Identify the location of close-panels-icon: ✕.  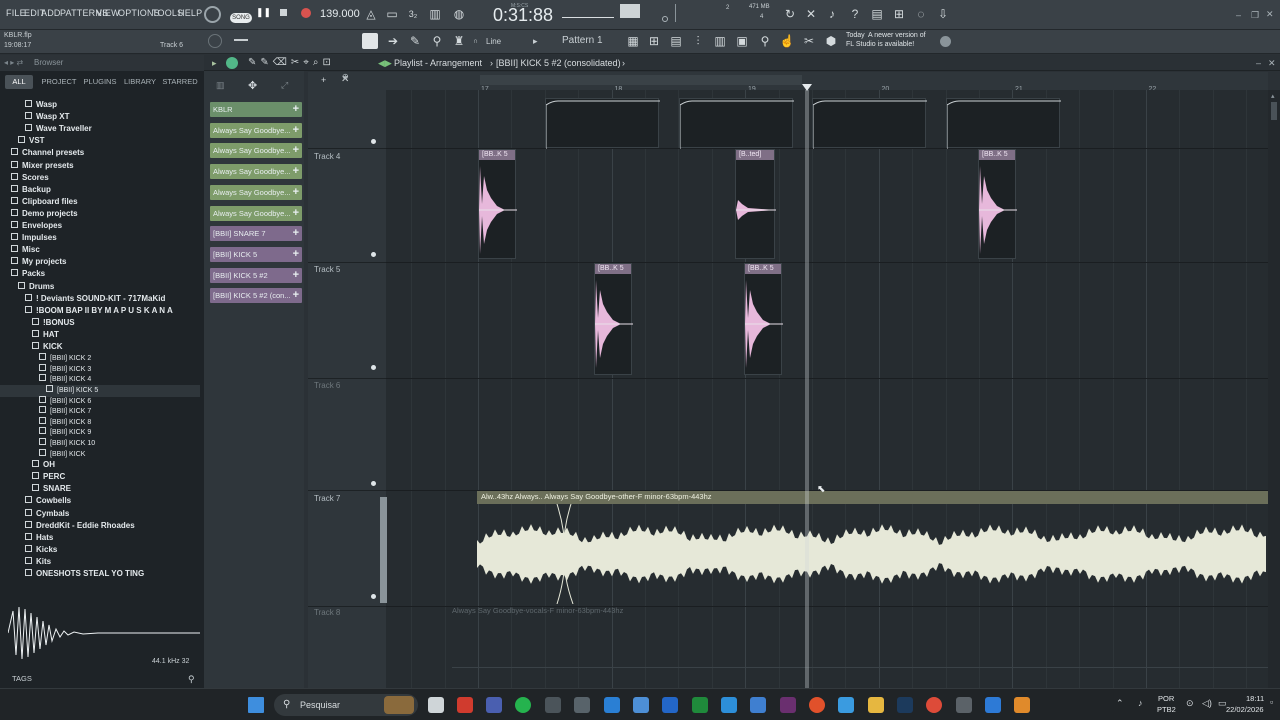
(811, 14).